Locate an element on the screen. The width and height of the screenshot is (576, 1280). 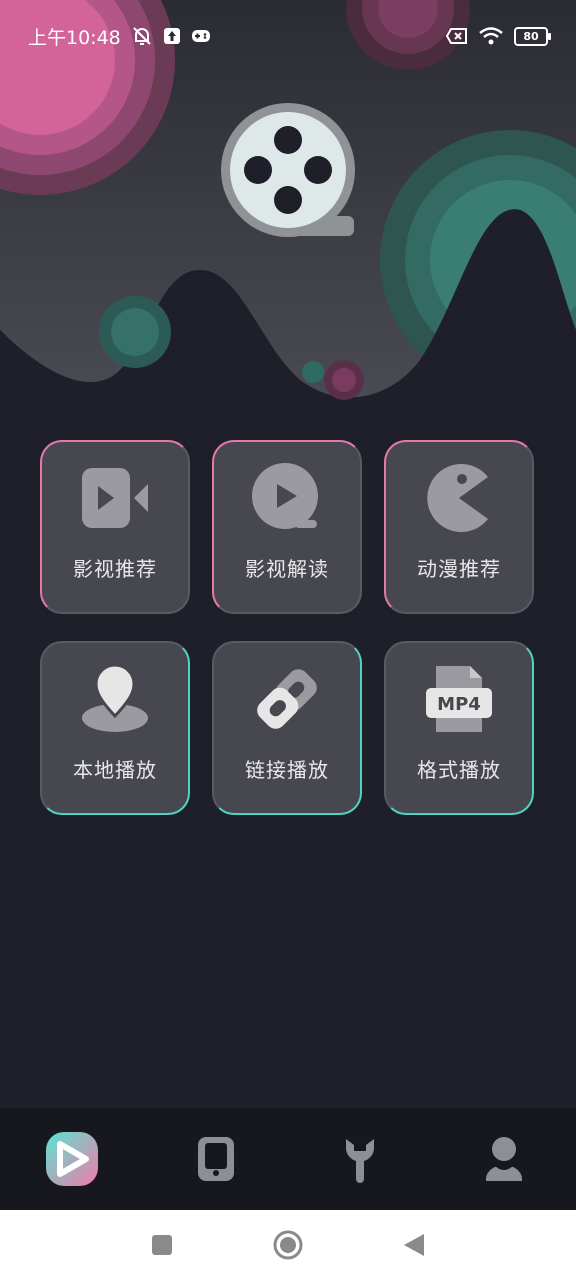
card-movie-review: 影视解读 is located at coordinates (287, 527).